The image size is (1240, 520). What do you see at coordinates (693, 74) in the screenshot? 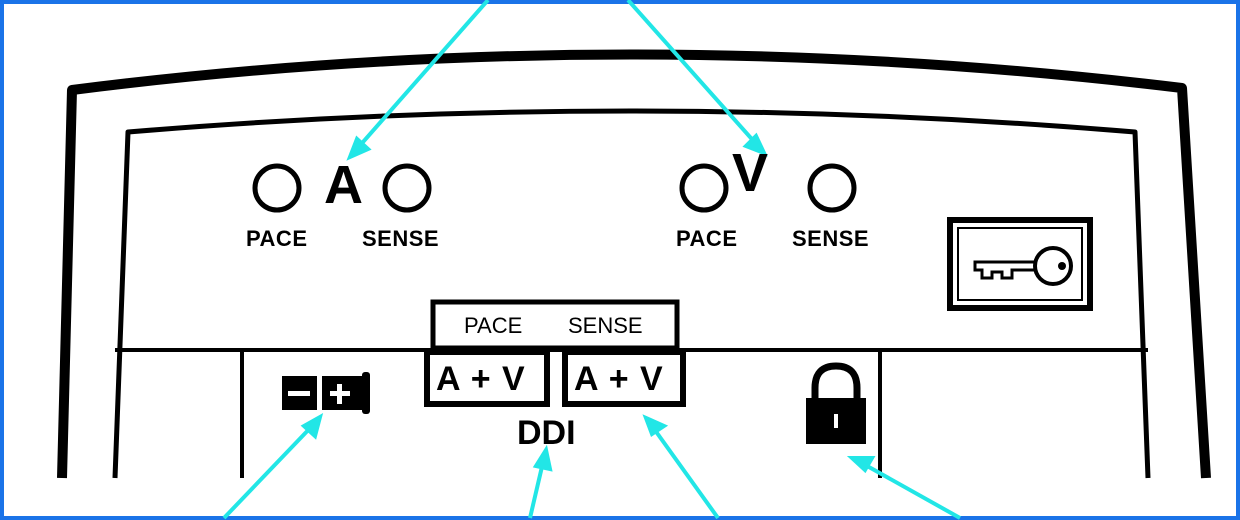
I see `arrow-ventricular` at bounding box center [693, 74].